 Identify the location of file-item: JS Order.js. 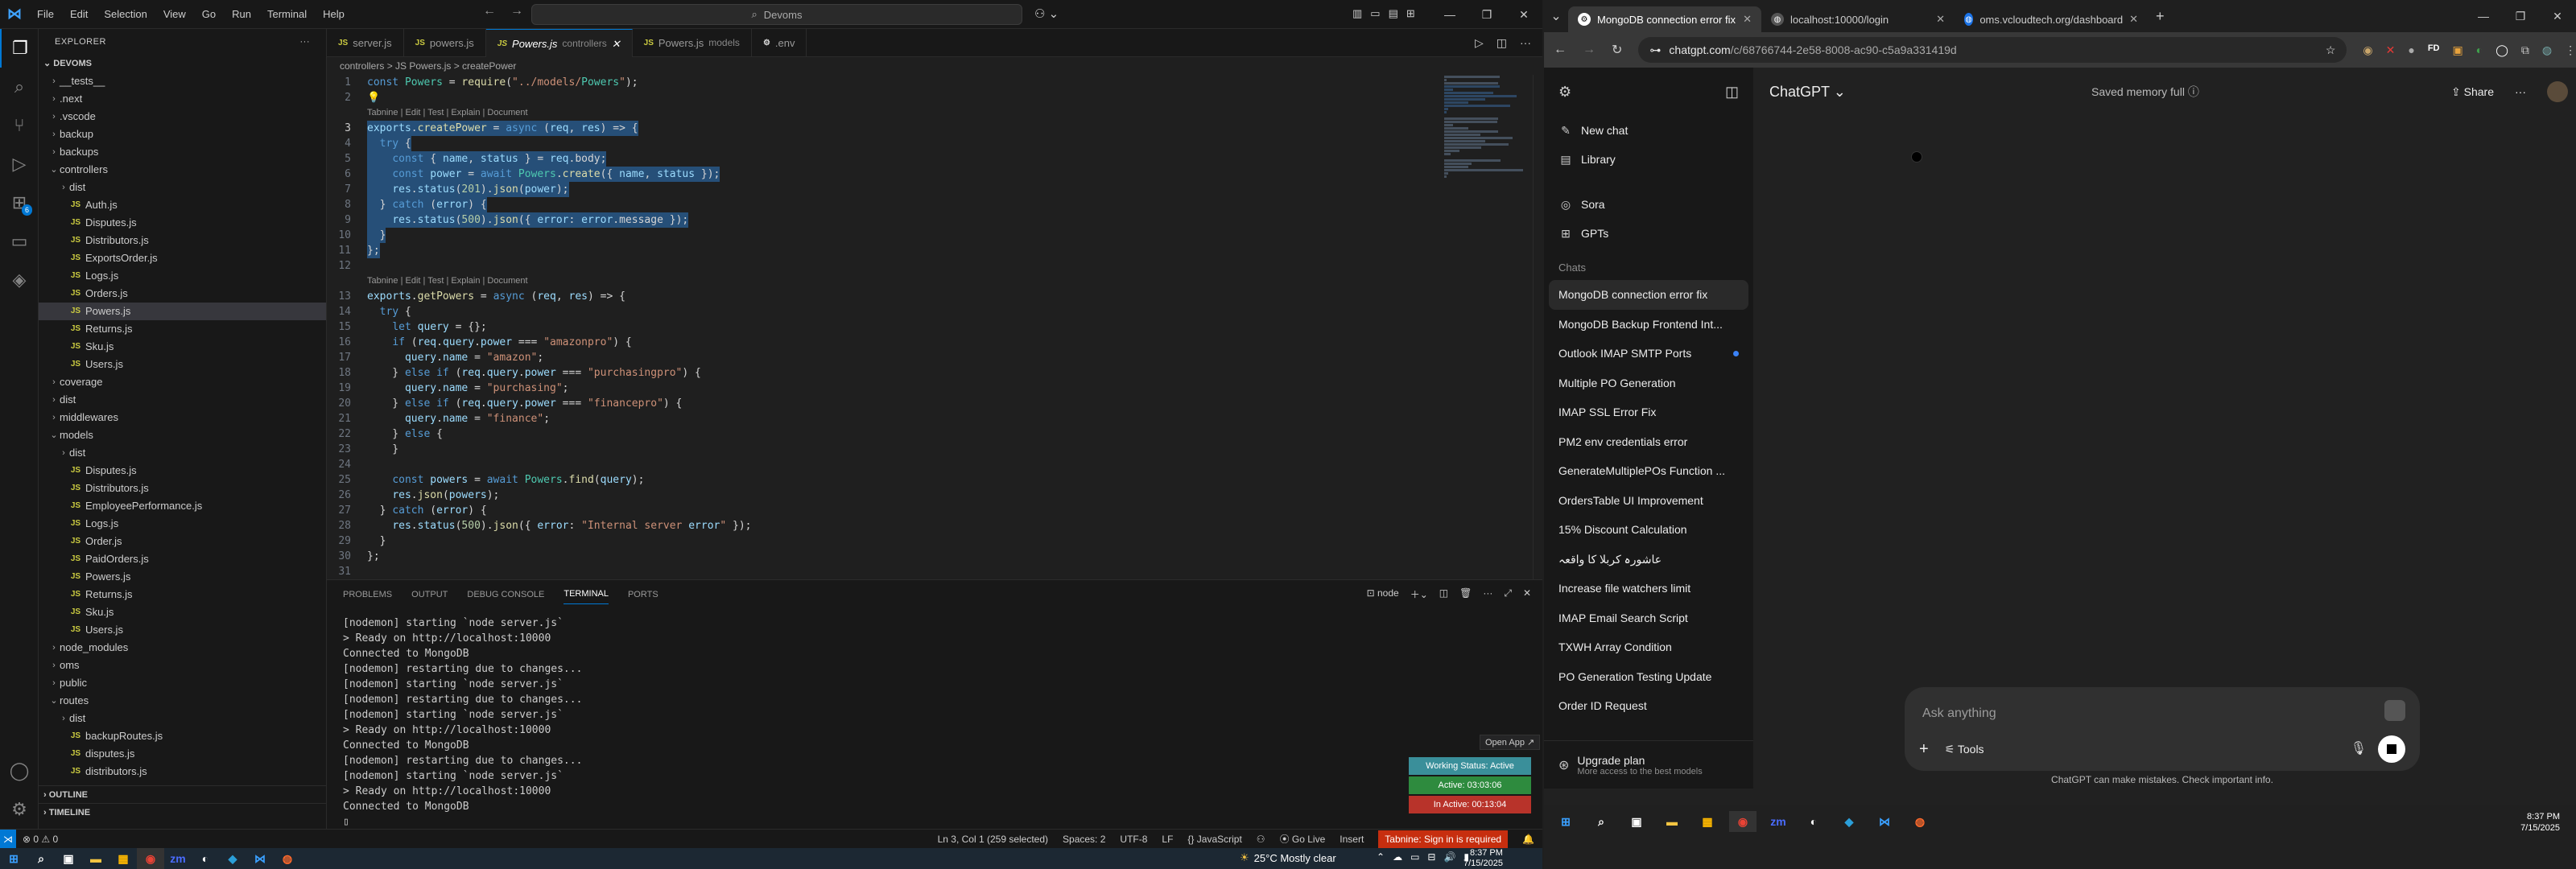
(182, 541).